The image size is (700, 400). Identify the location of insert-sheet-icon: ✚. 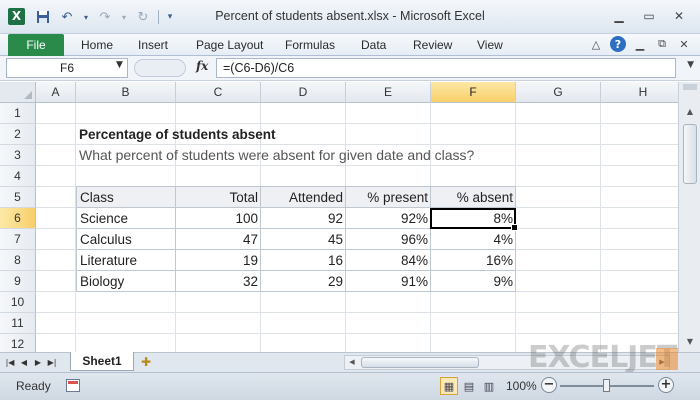
(146, 362).